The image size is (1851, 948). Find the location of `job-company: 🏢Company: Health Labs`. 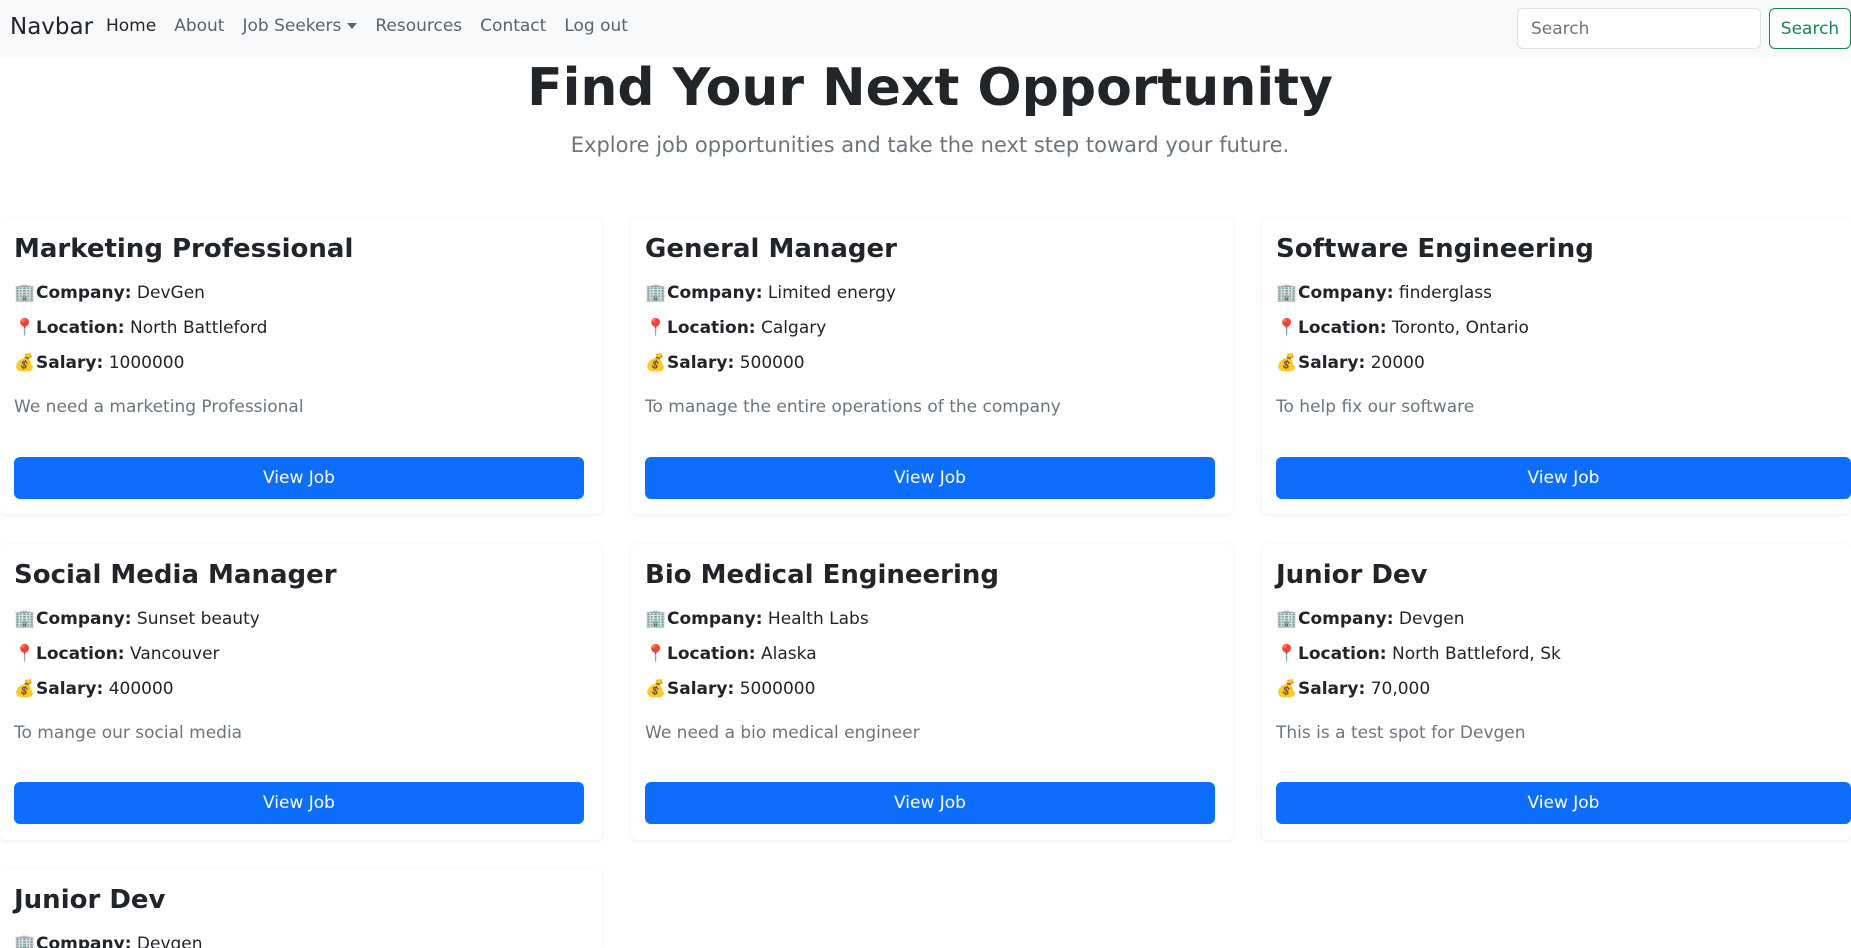

job-company: 🏢Company: Health Labs is located at coordinates (757, 619).